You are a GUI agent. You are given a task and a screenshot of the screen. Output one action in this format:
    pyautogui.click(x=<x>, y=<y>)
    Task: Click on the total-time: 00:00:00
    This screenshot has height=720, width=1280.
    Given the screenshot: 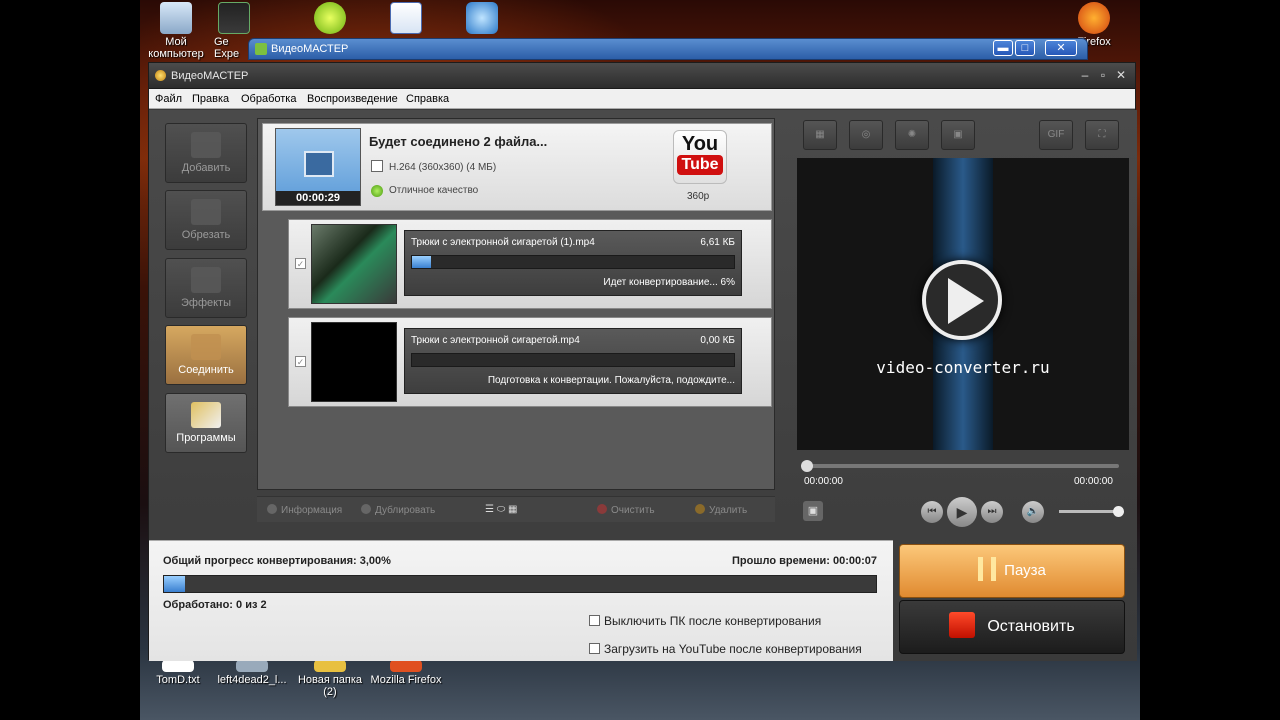 What is the action you would take?
    pyautogui.click(x=1093, y=481)
    